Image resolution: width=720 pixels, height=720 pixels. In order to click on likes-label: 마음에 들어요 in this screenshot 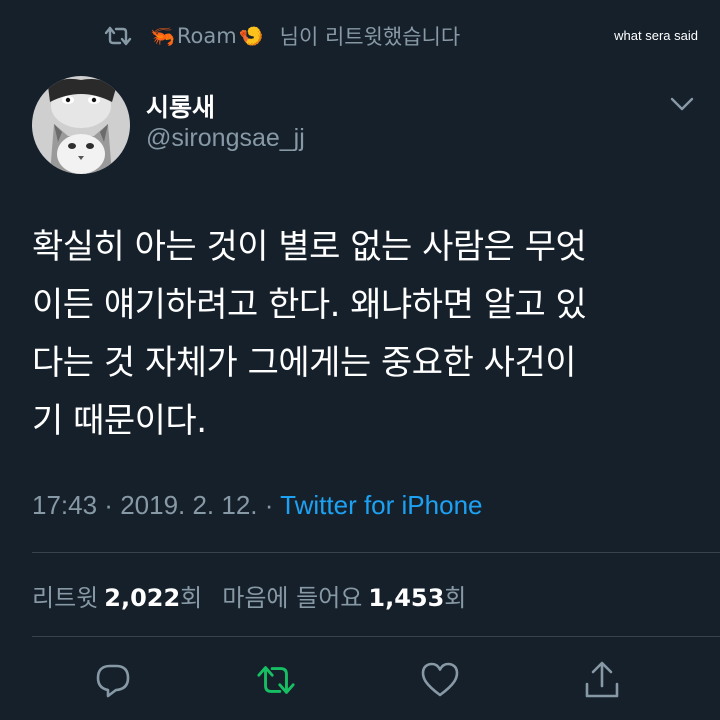, I will do `click(292, 595)`.